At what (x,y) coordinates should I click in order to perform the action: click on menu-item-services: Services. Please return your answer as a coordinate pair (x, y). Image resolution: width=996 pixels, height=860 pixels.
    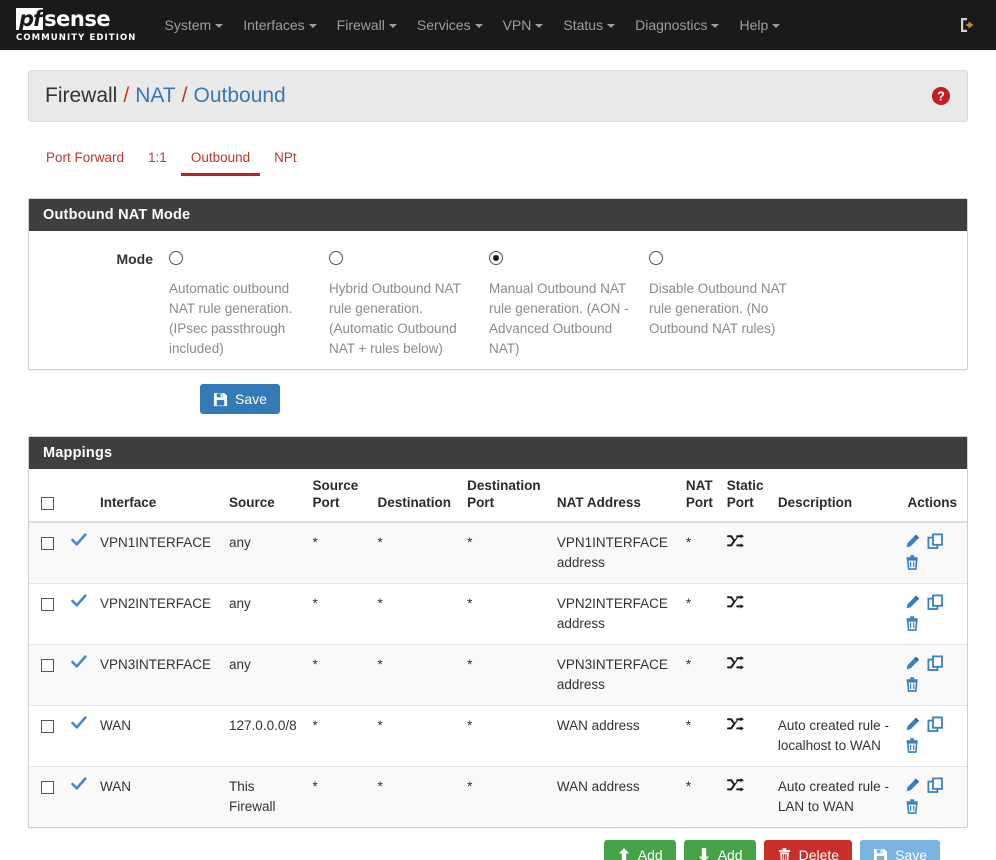
    Looking at the image, I should click on (450, 25).